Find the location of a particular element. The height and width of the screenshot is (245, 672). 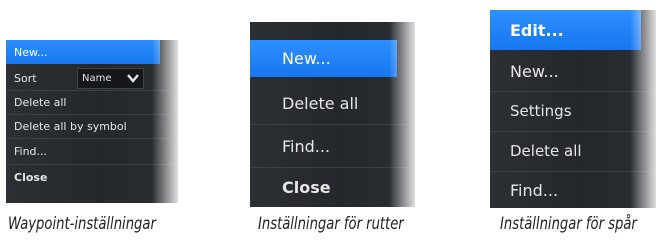

waypoint-caption: Waypoint-inställningar is located at coordinates (82, 224).